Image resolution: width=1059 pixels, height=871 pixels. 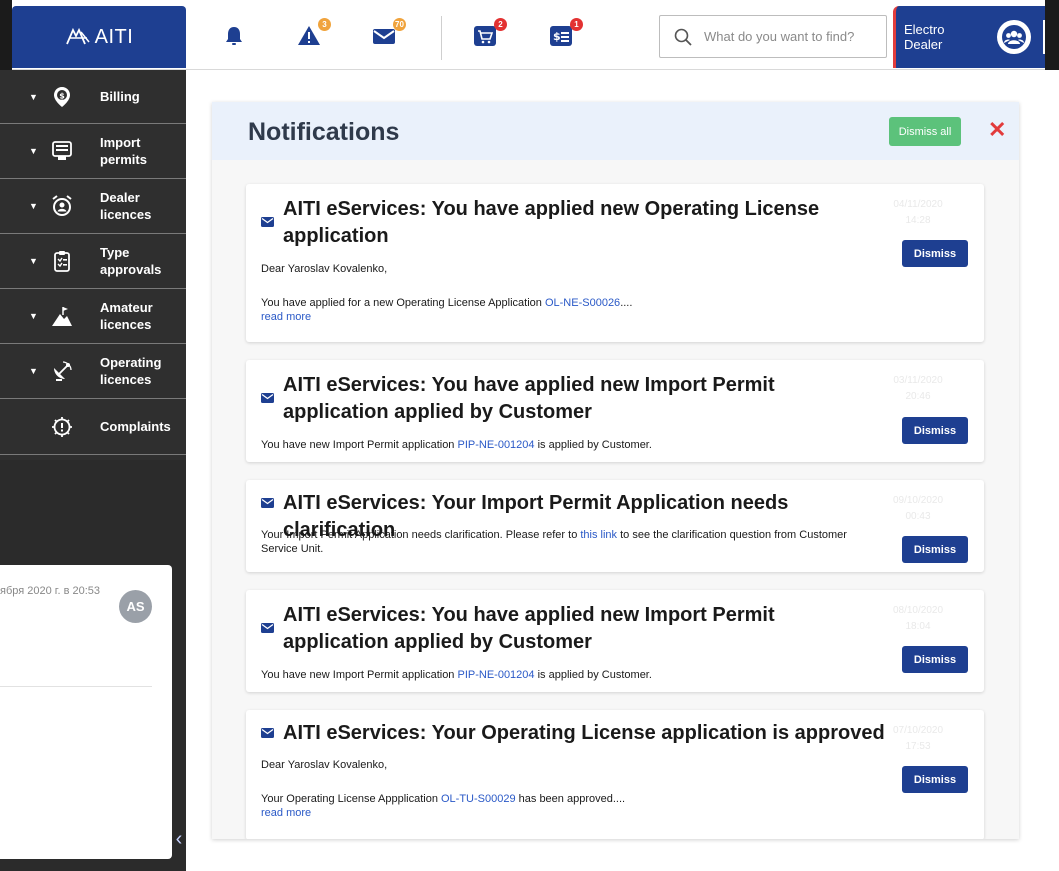 What do you see at coordinates (918, 730) in the screenshot?
I see `date-text: 07/10/2020` at bounding box center [918, 730].